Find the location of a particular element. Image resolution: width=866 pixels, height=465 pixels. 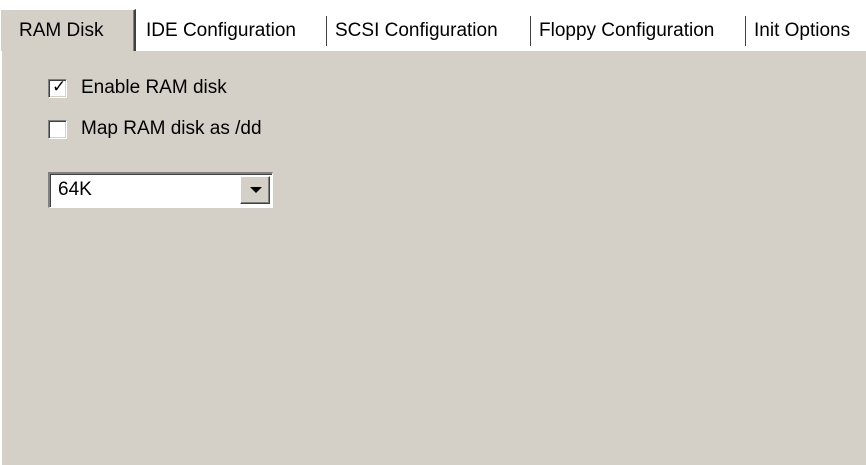

tab-label: Init Options is located at coordinates (802, 30).